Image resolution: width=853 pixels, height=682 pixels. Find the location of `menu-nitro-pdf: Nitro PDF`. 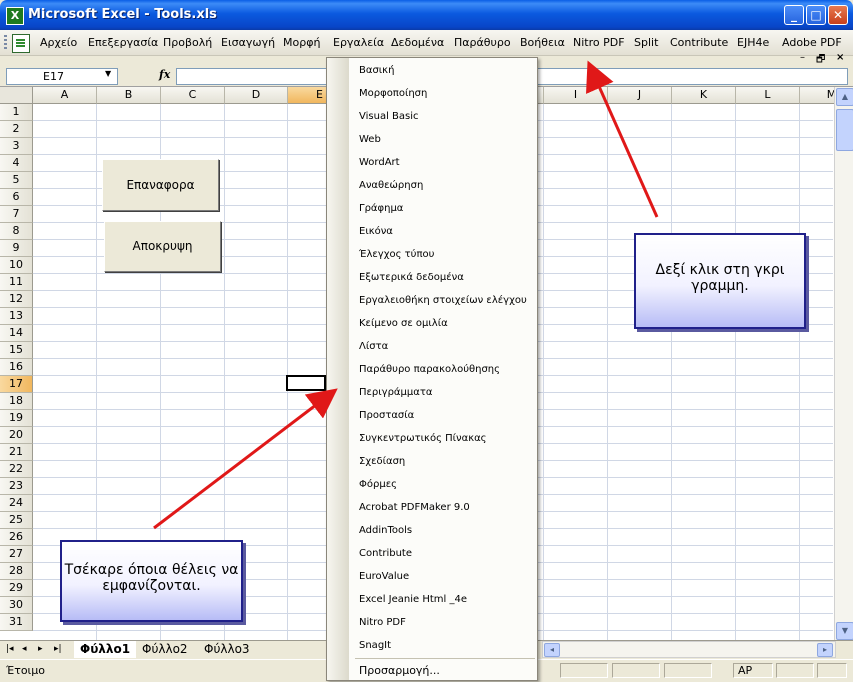

menu-nitro-pdf: Nitro PDF is located at coordinates (599, 42).